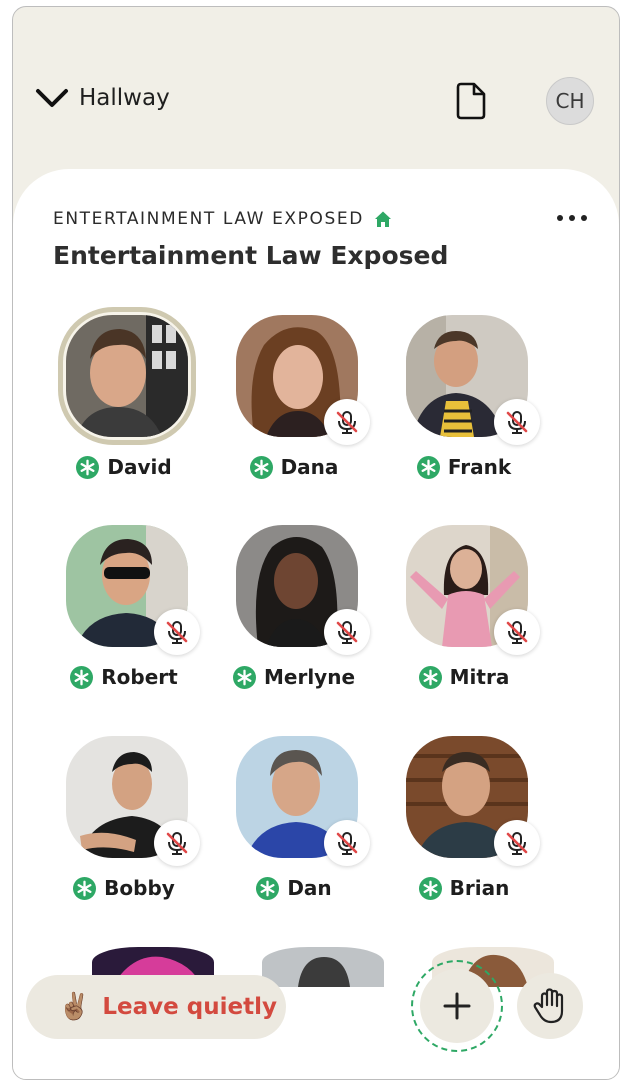 This screenshot has width=620, height=1080. Describe the element at coordinates (294, 831) in the screenshot. I see `speaker-tile: Dan` at that location.